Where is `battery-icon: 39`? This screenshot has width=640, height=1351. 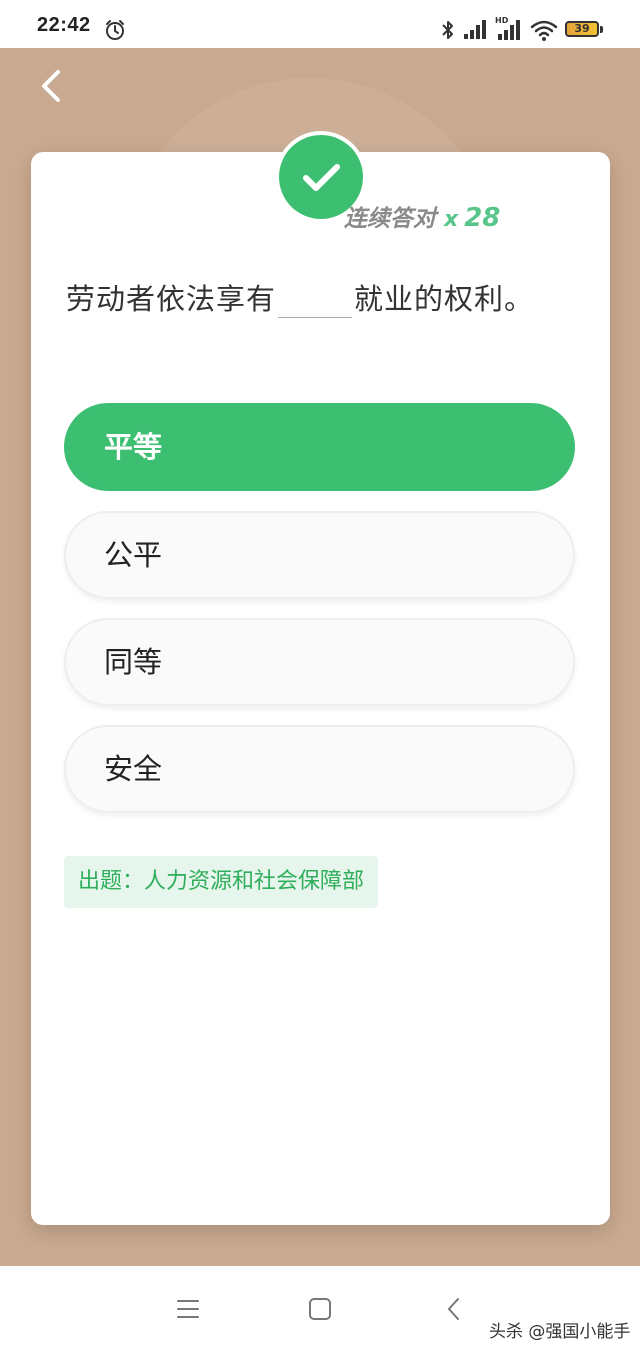
battery-icon: 39 is located at coordinates (584, 29).